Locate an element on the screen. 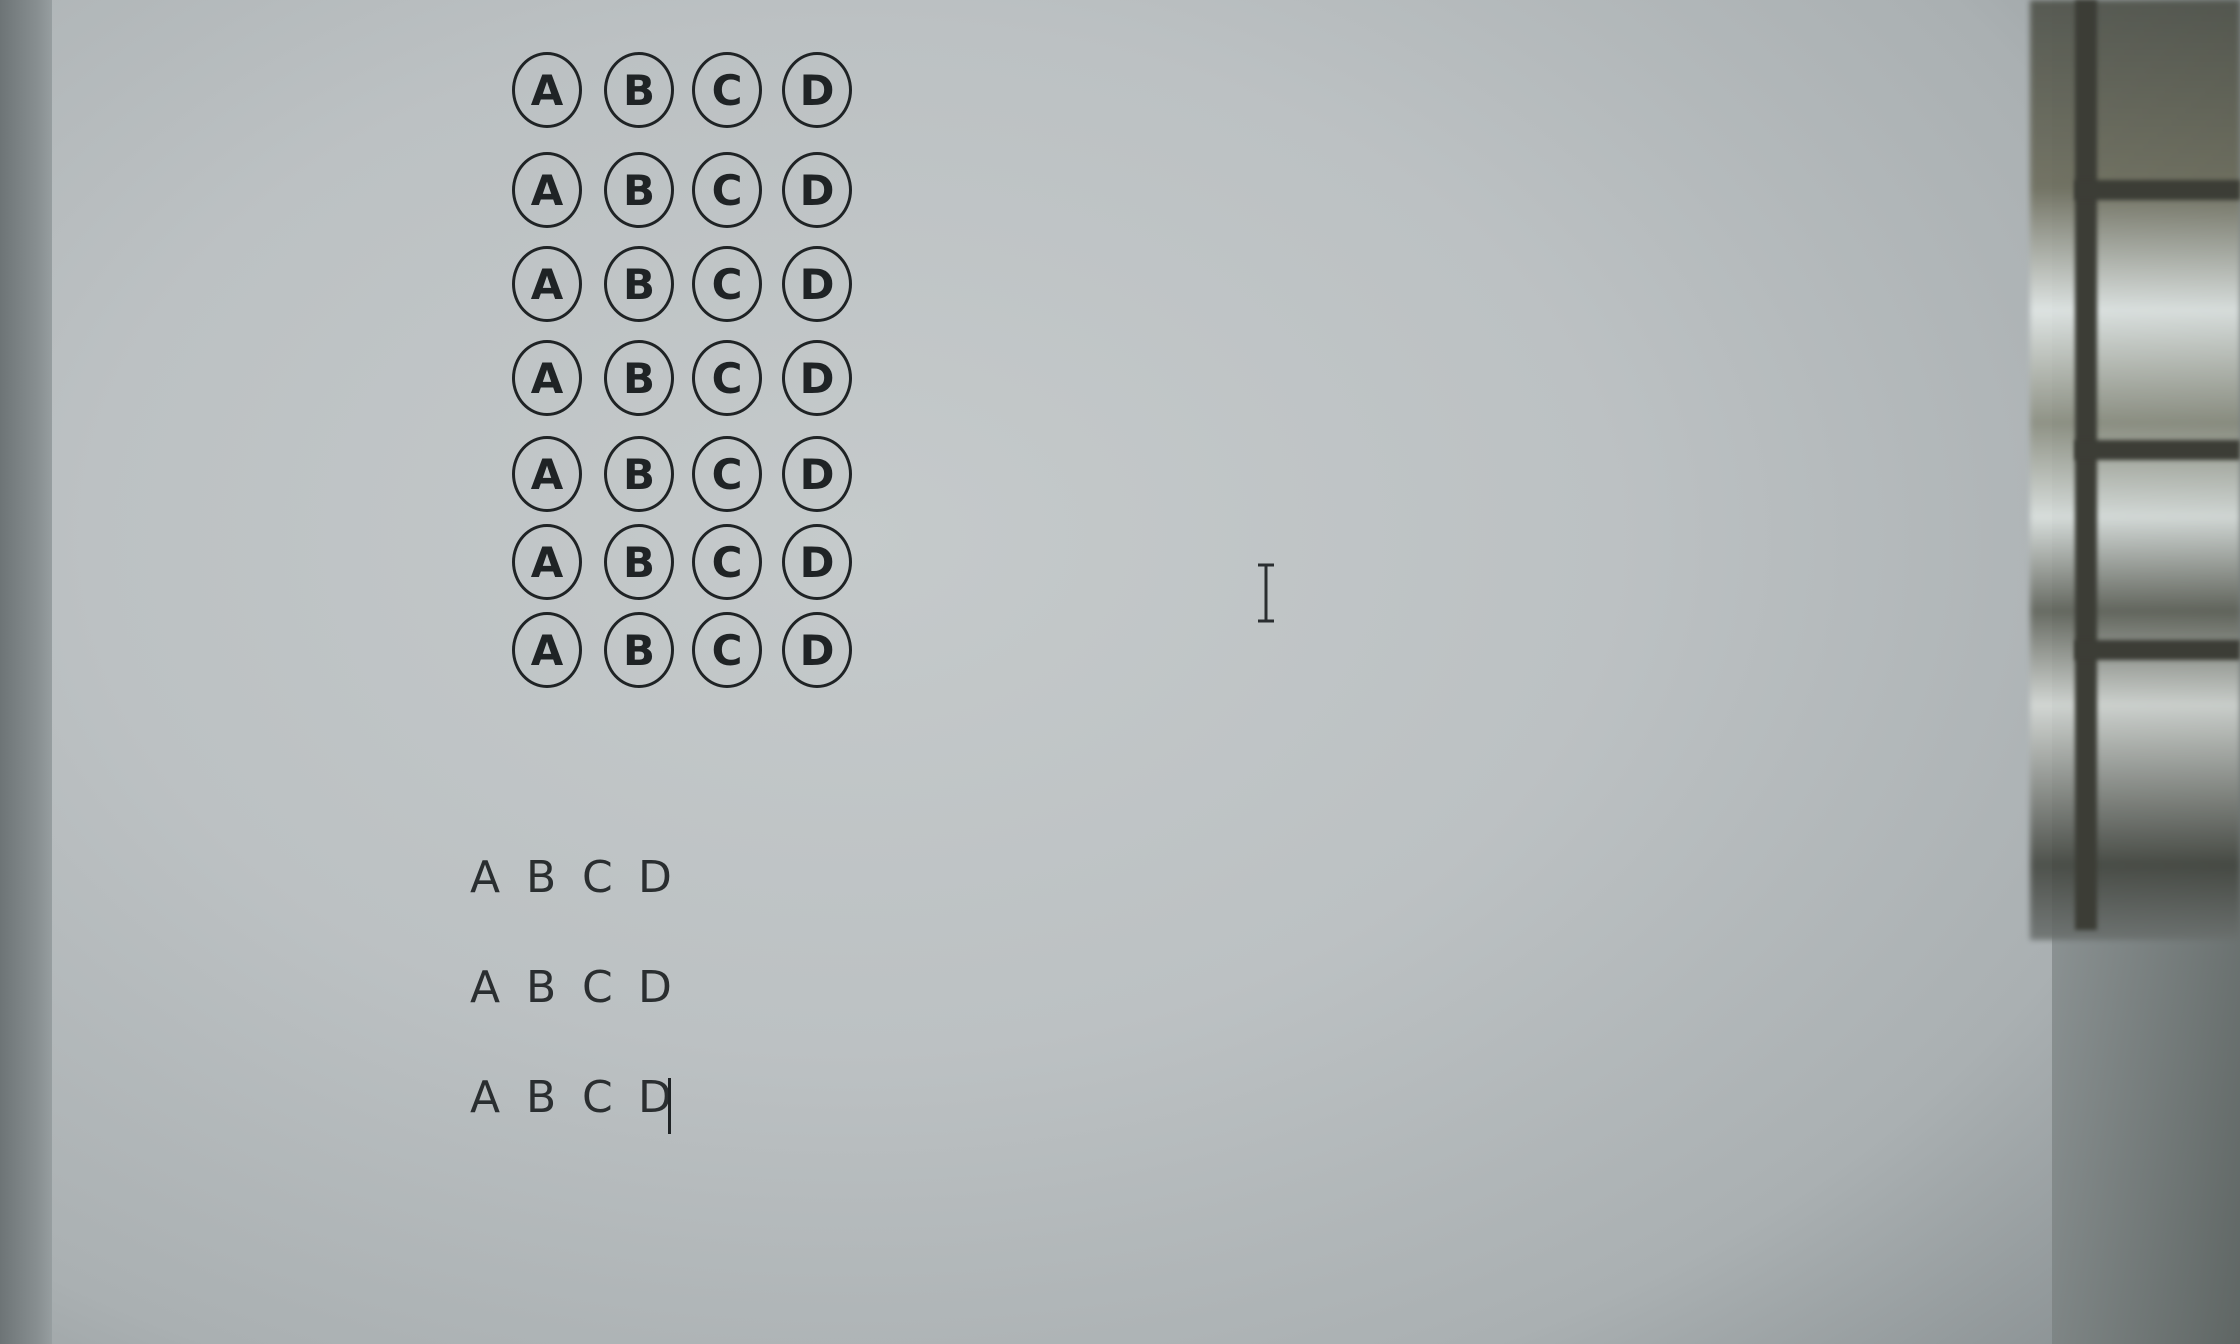  window-frame-vertical is located at coordinates (2086, 465).